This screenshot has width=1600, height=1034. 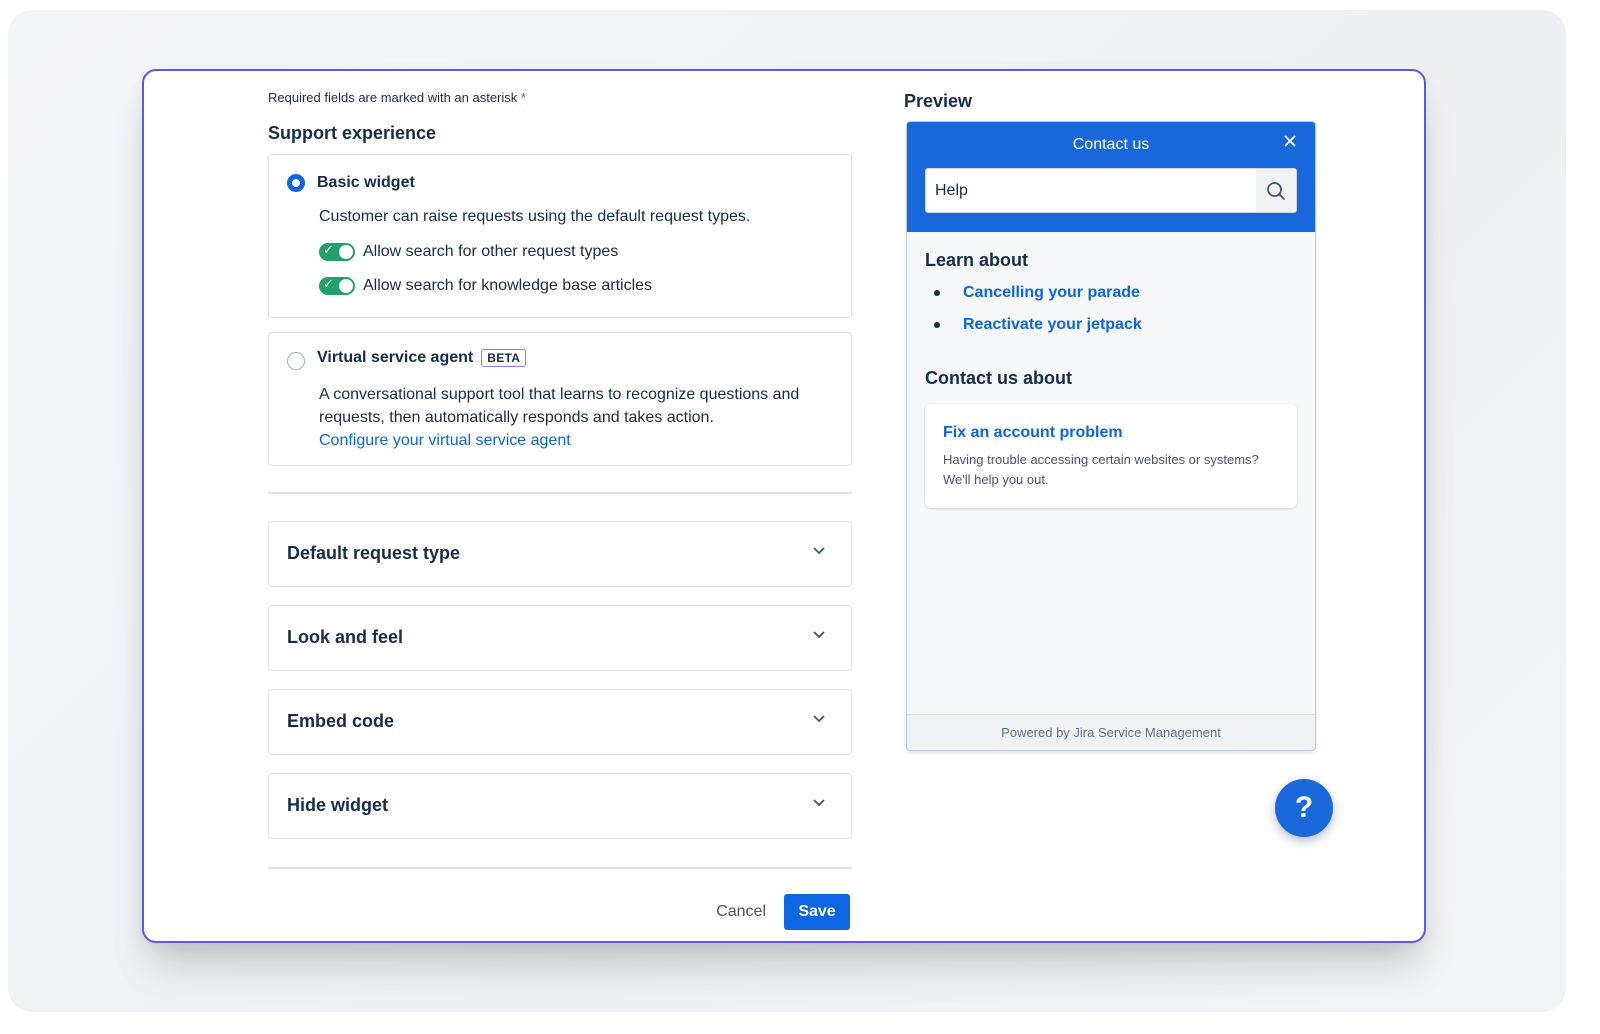 I want to click on widget-search-input: Help, so click(x=1111, y=190).